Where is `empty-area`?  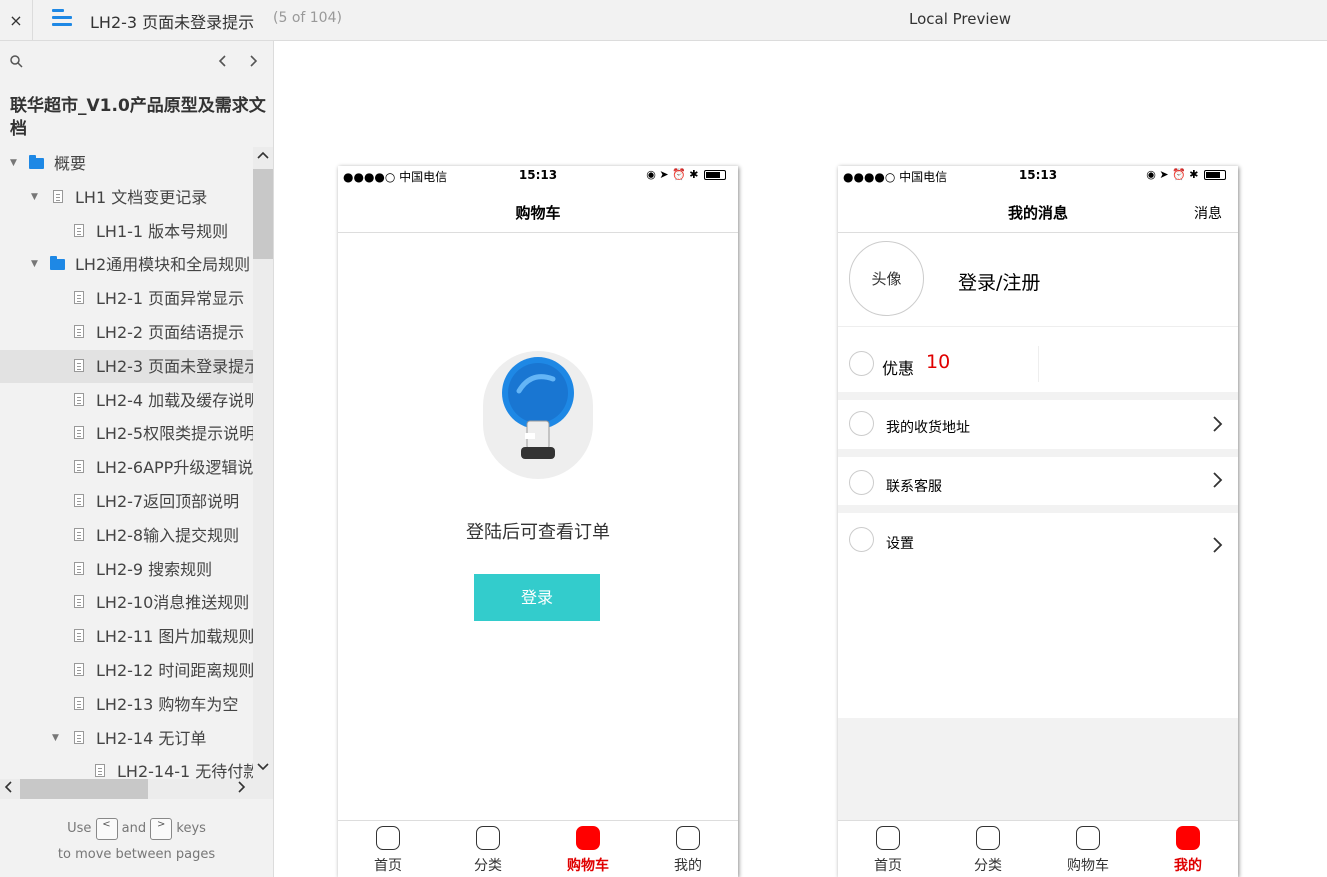
empty-area is located at coordinates (1038, 769).